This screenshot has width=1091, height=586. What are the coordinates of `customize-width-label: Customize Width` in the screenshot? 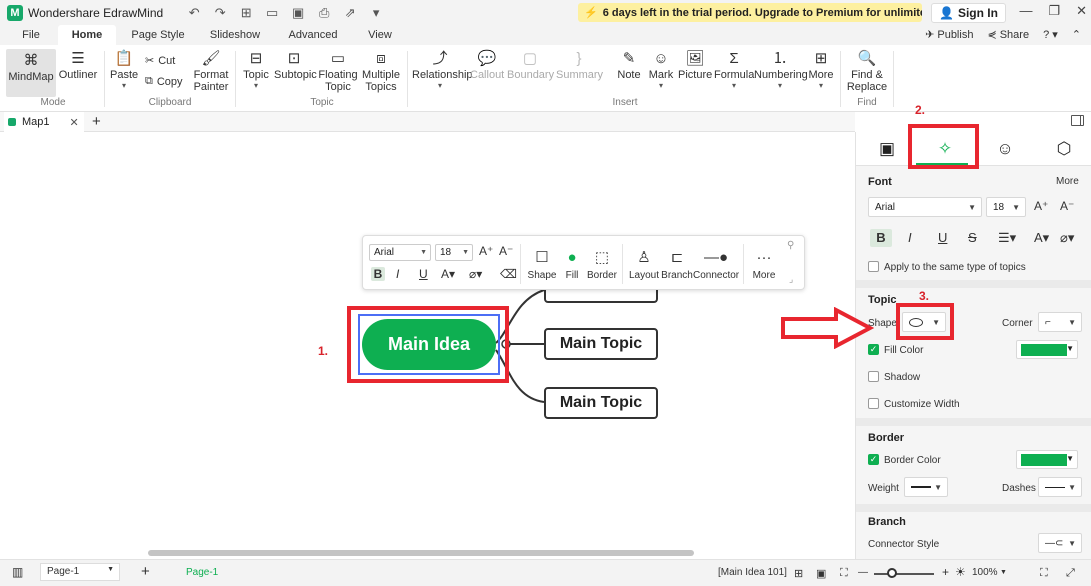 It's located at (922, 404).